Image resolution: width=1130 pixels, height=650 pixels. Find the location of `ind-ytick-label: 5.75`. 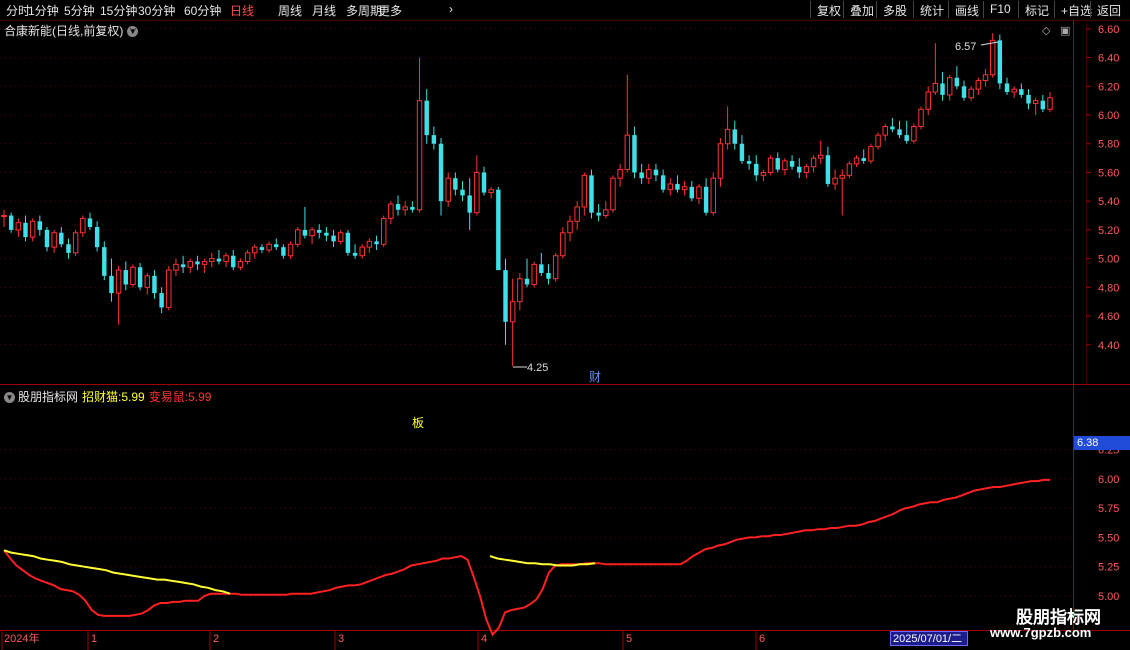

ind-ytick-label: 5.75 is located at coordinates (1108, 509).